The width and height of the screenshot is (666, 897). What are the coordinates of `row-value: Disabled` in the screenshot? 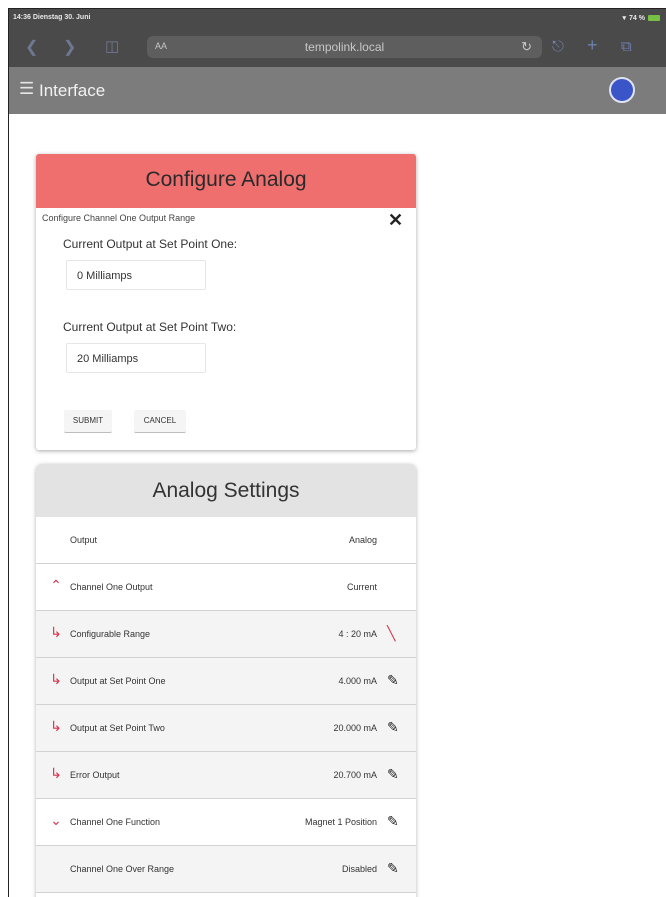 It's located at (359, 869).